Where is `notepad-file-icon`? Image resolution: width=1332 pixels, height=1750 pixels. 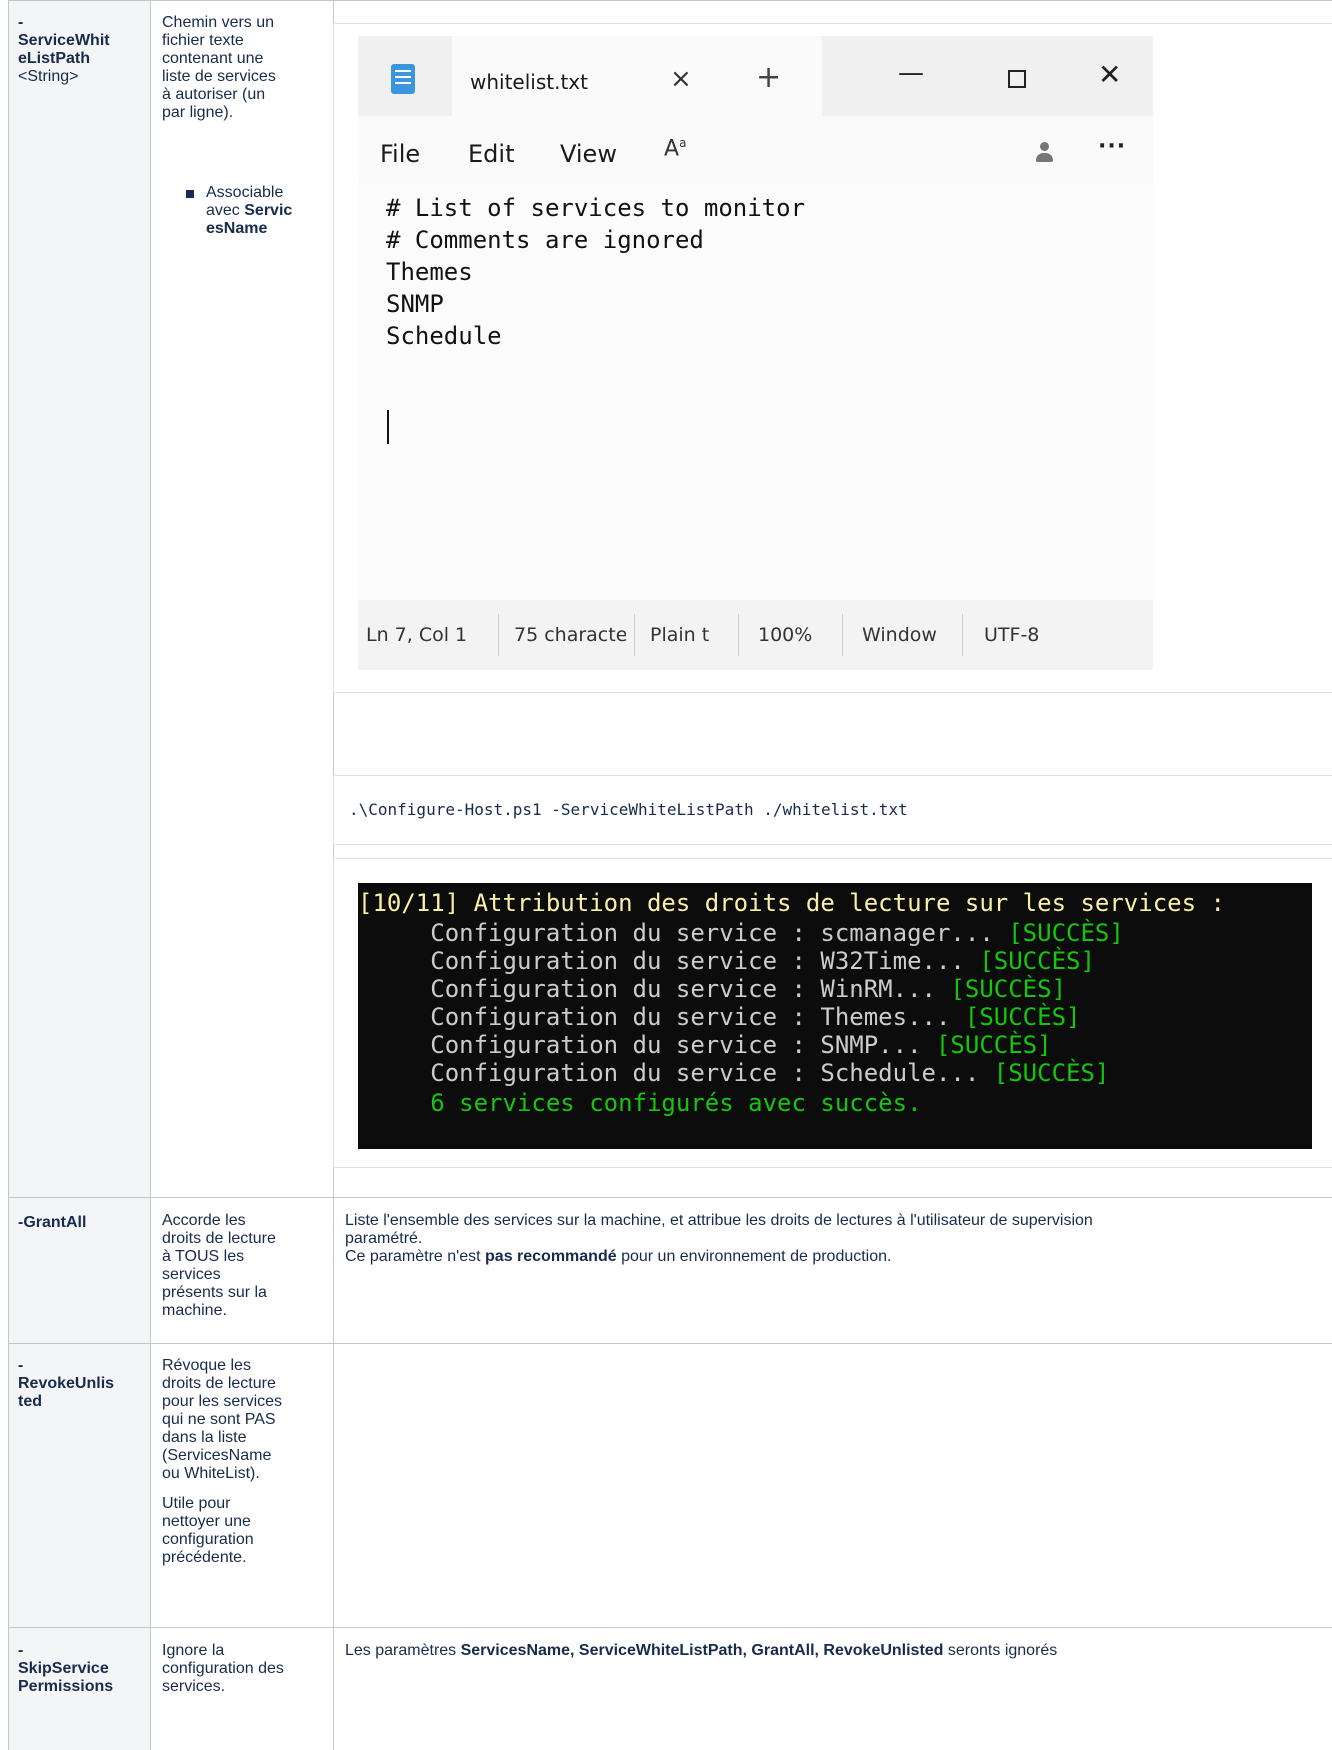
notepad-file-icon is located at coordinates (403, 79).